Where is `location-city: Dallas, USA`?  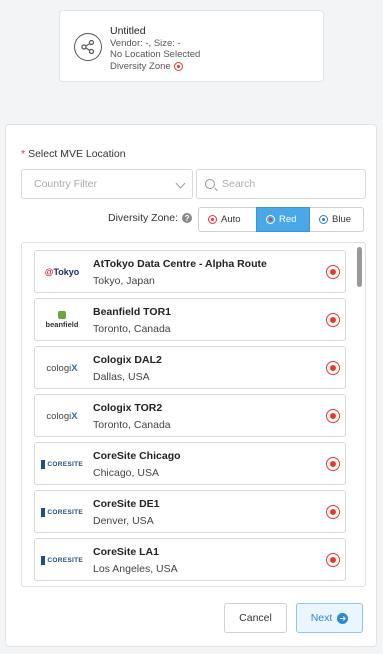 location-city: Dallas, USA is located at coordinates (121, 377).